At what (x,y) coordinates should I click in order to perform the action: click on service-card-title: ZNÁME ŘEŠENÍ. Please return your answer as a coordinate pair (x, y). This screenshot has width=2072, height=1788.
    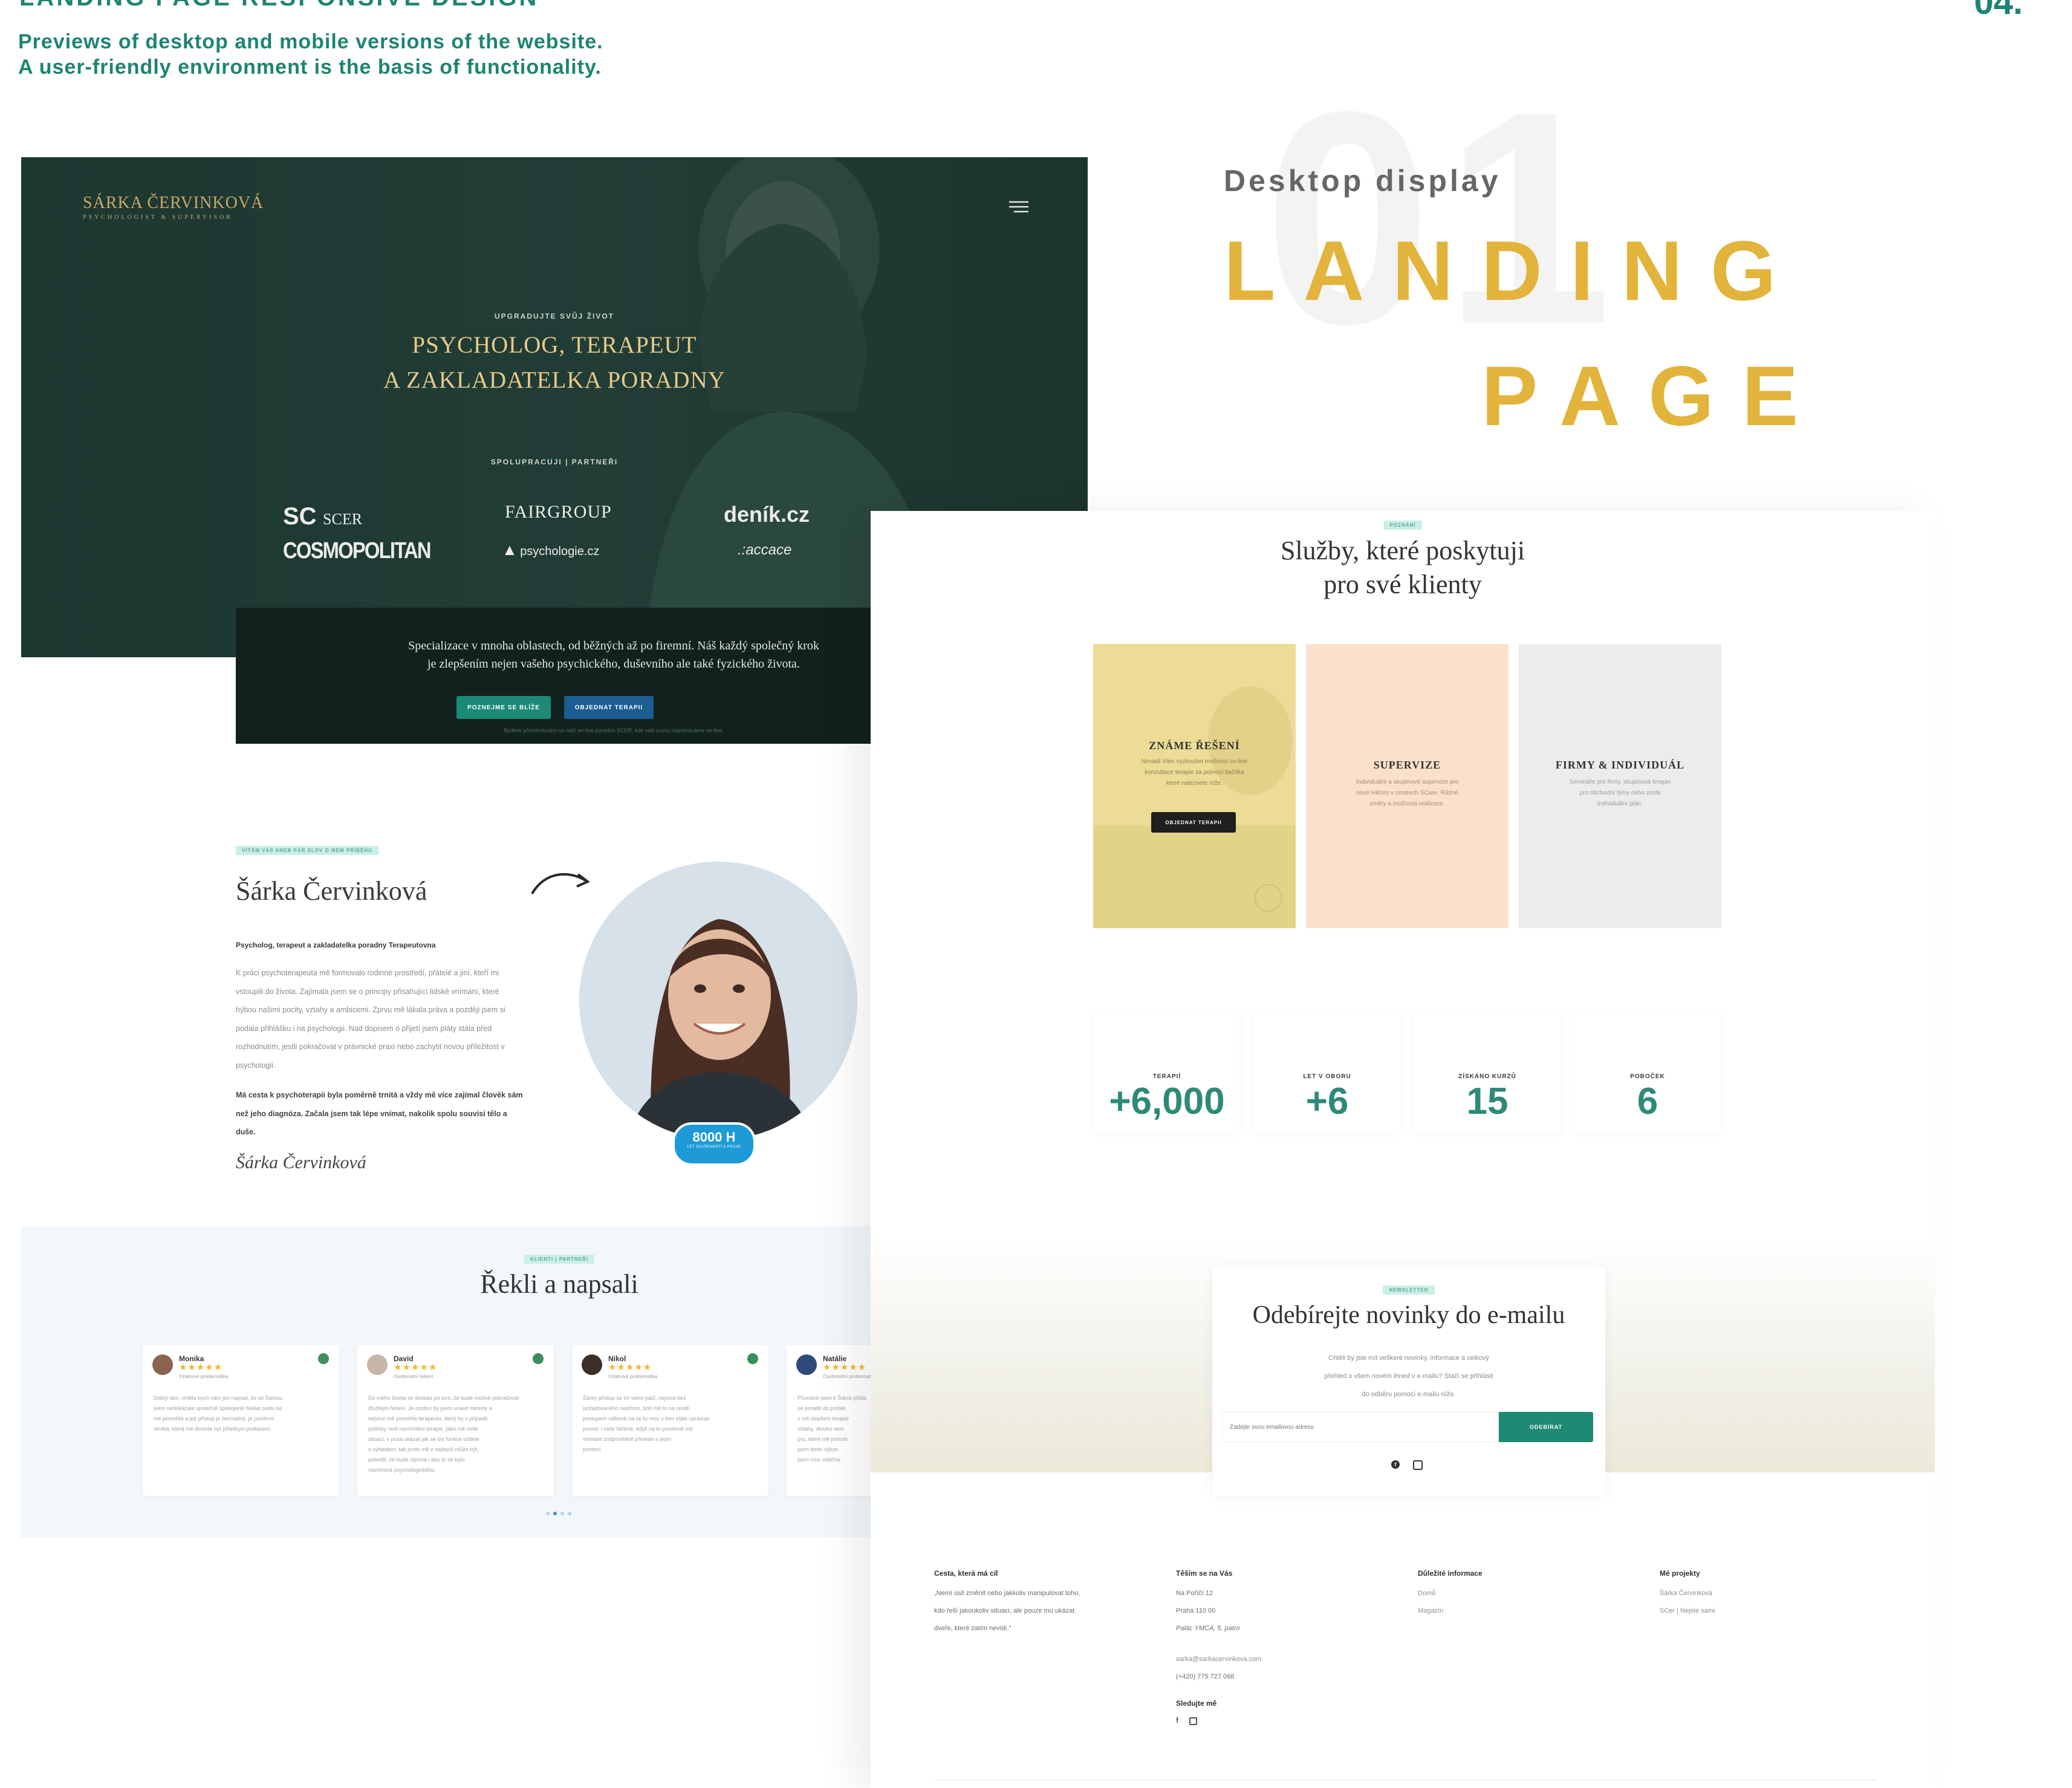
    Looking at the image, I should click on (1194, 746).